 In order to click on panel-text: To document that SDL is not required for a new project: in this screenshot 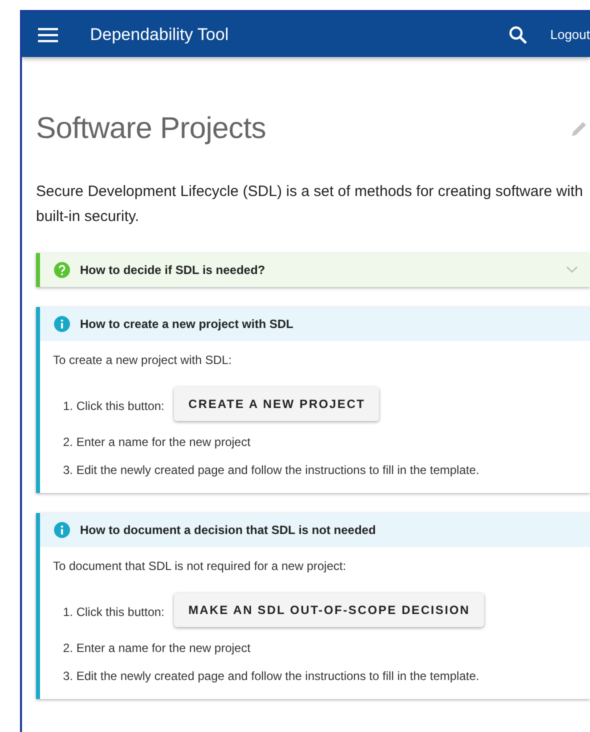, I will do `click(200, 566)`.